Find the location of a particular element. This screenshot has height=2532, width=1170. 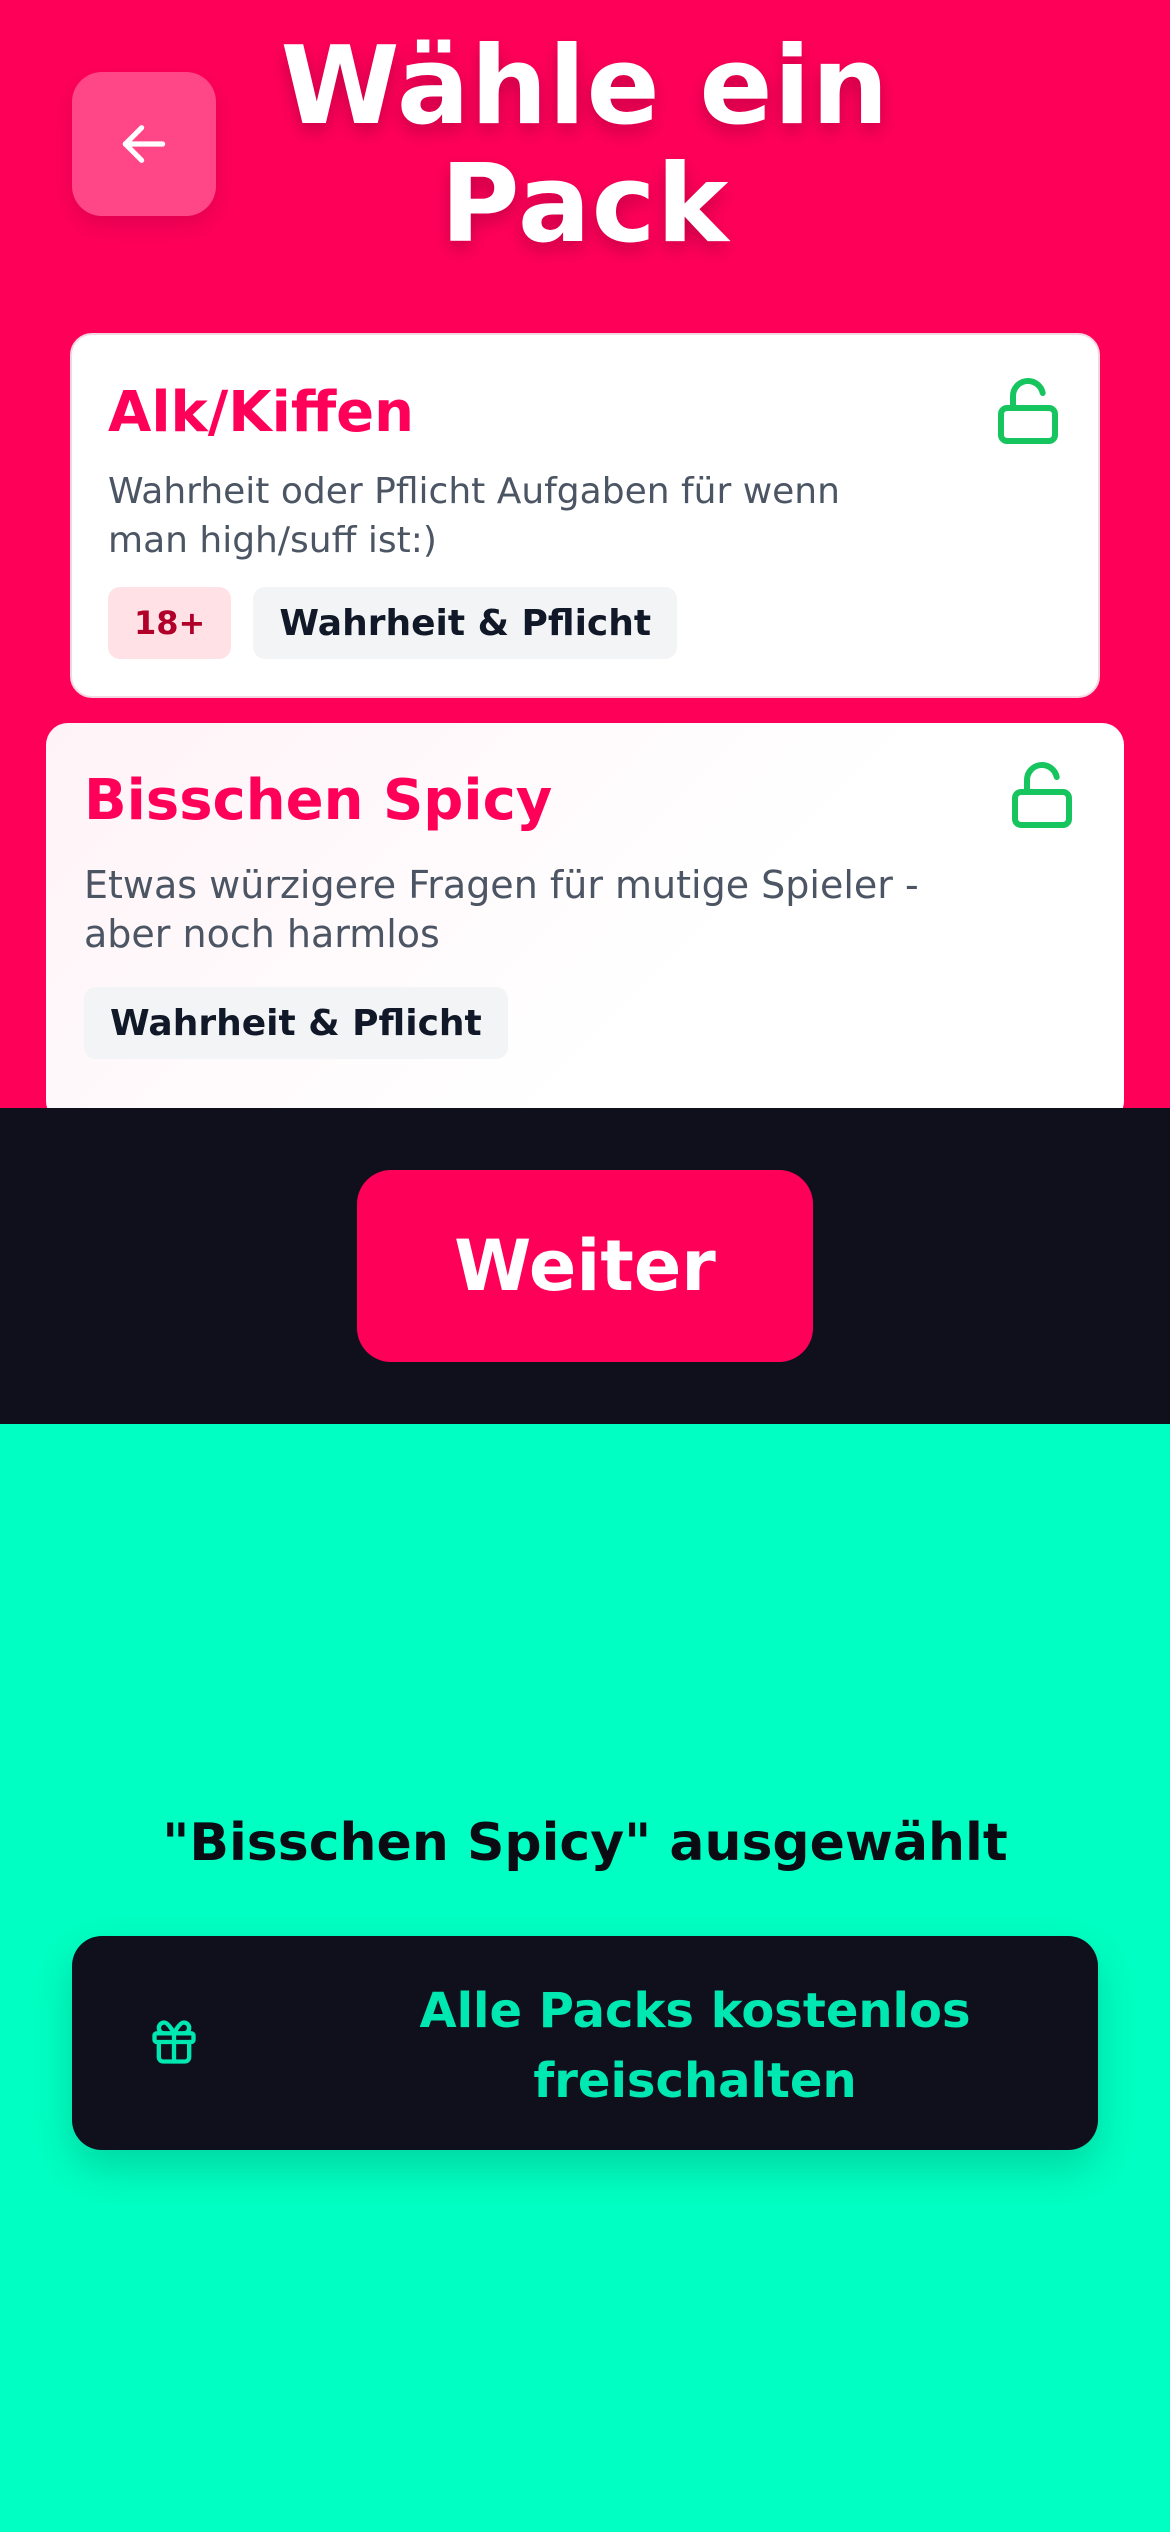

unlock-all-packs-button: Alle Packs kostenlos freischalten is located at coordinates (585, 2043).